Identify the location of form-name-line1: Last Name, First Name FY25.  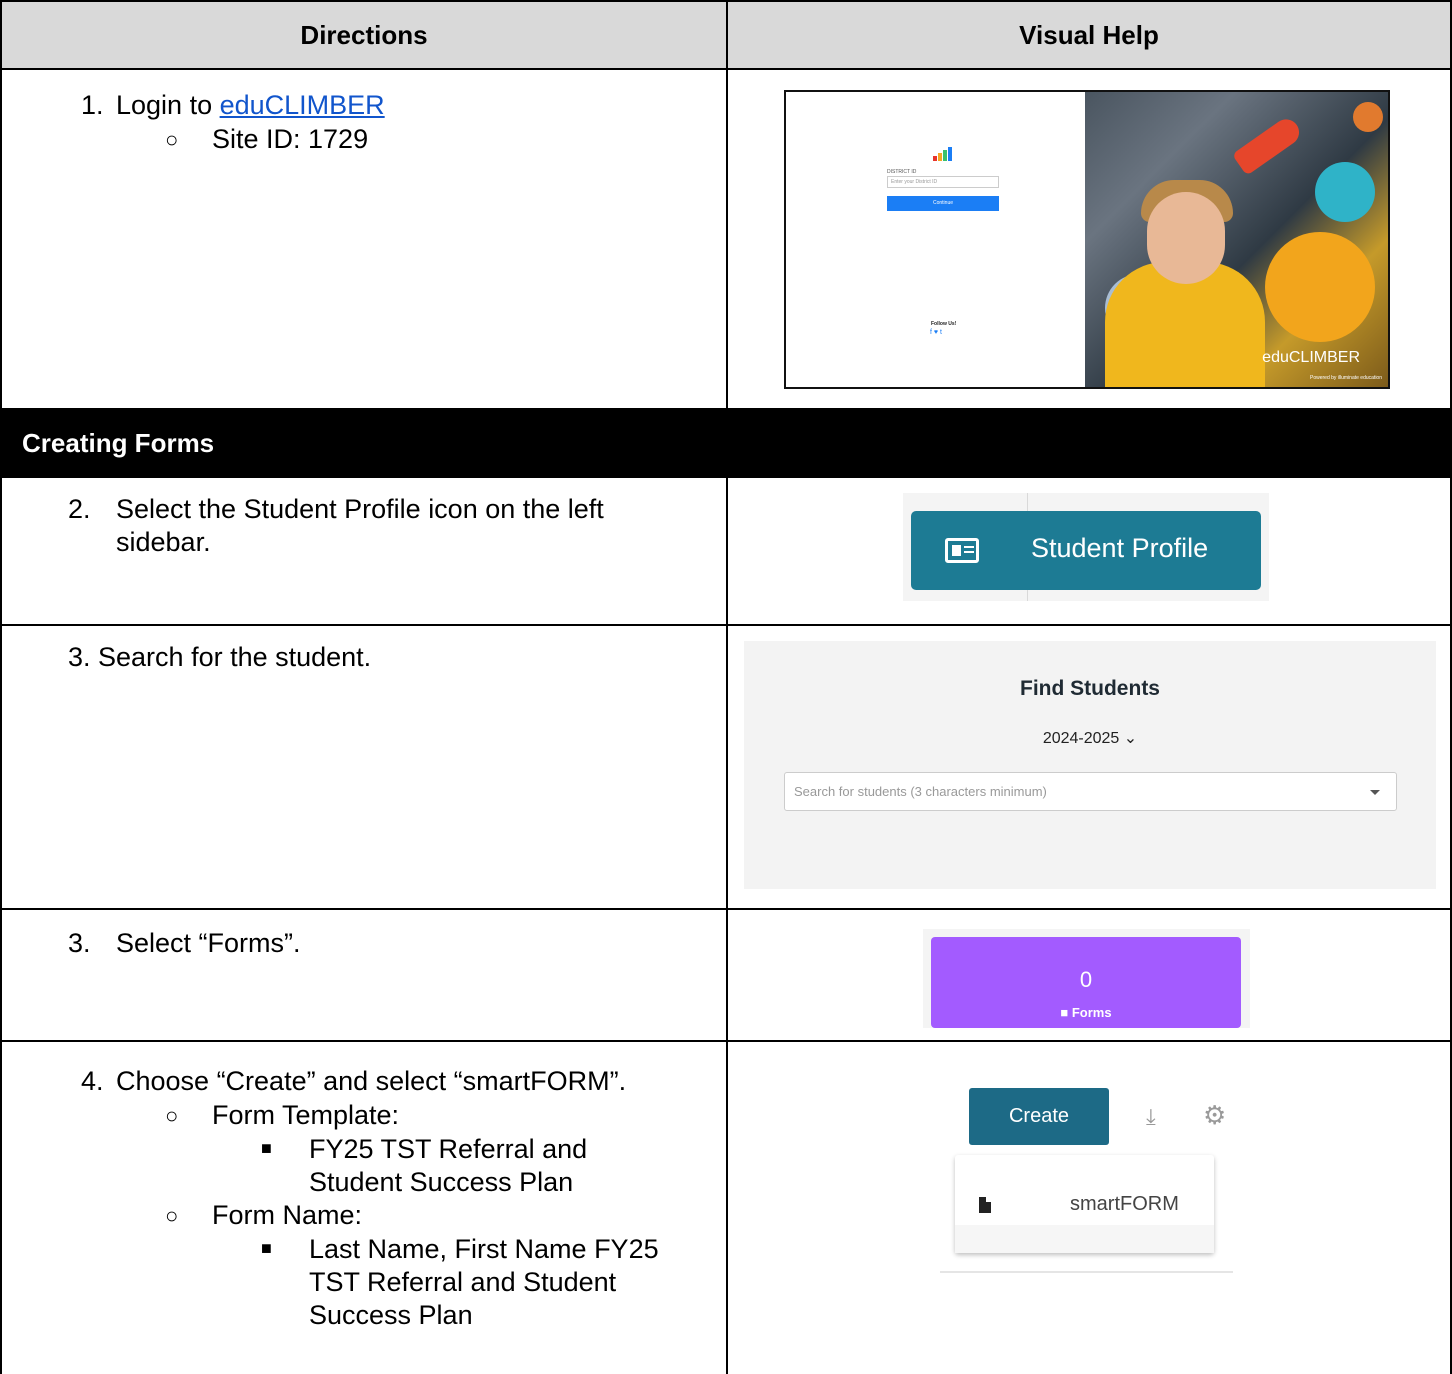
(484, 1249).